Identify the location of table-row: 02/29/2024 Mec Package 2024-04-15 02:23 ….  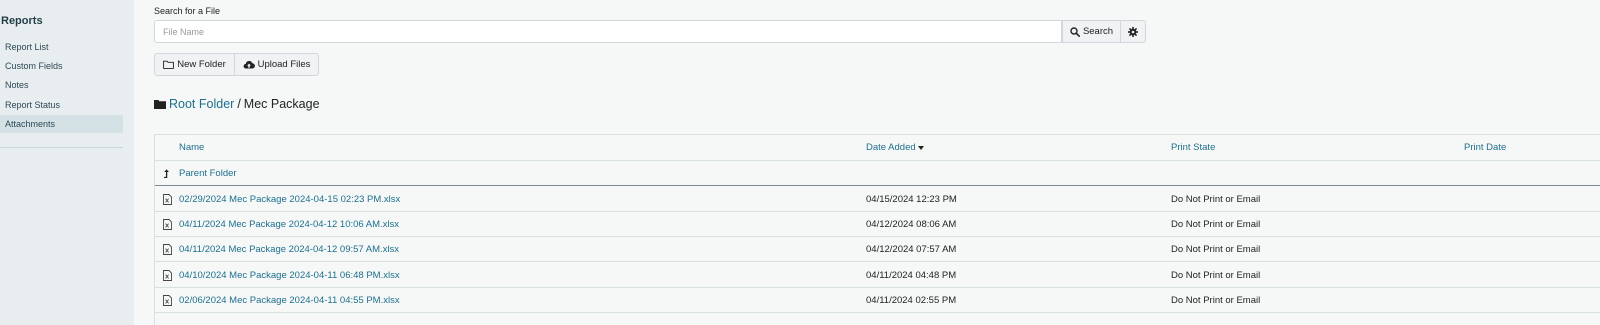
(877, 199).